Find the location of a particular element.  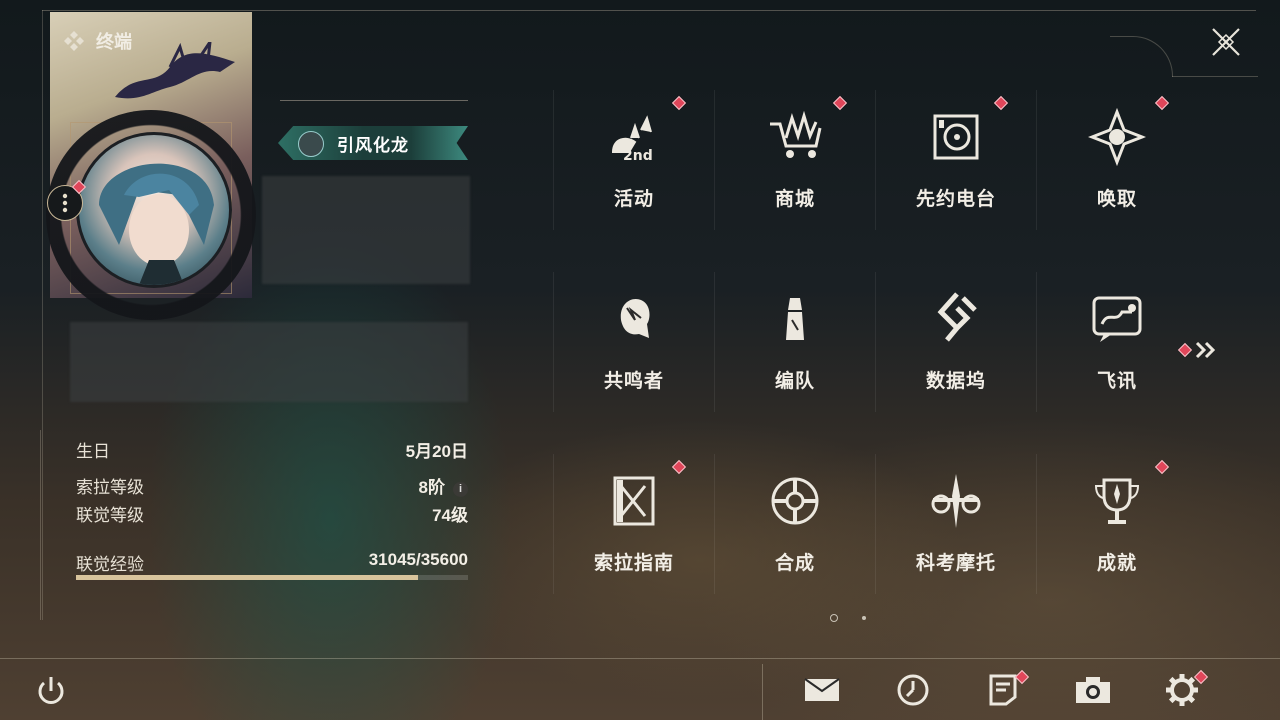

shop-cart-icon is located at coordinates (796, 134).